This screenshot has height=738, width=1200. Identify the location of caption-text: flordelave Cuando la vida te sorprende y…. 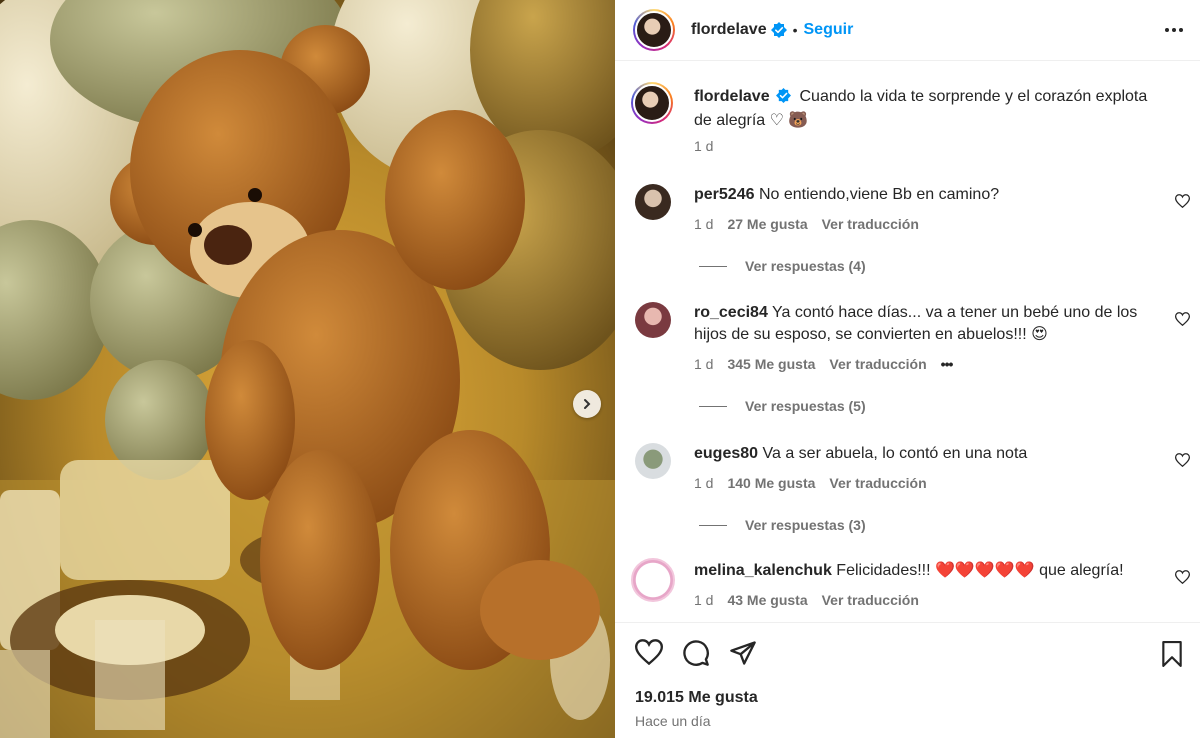
(924, 109).